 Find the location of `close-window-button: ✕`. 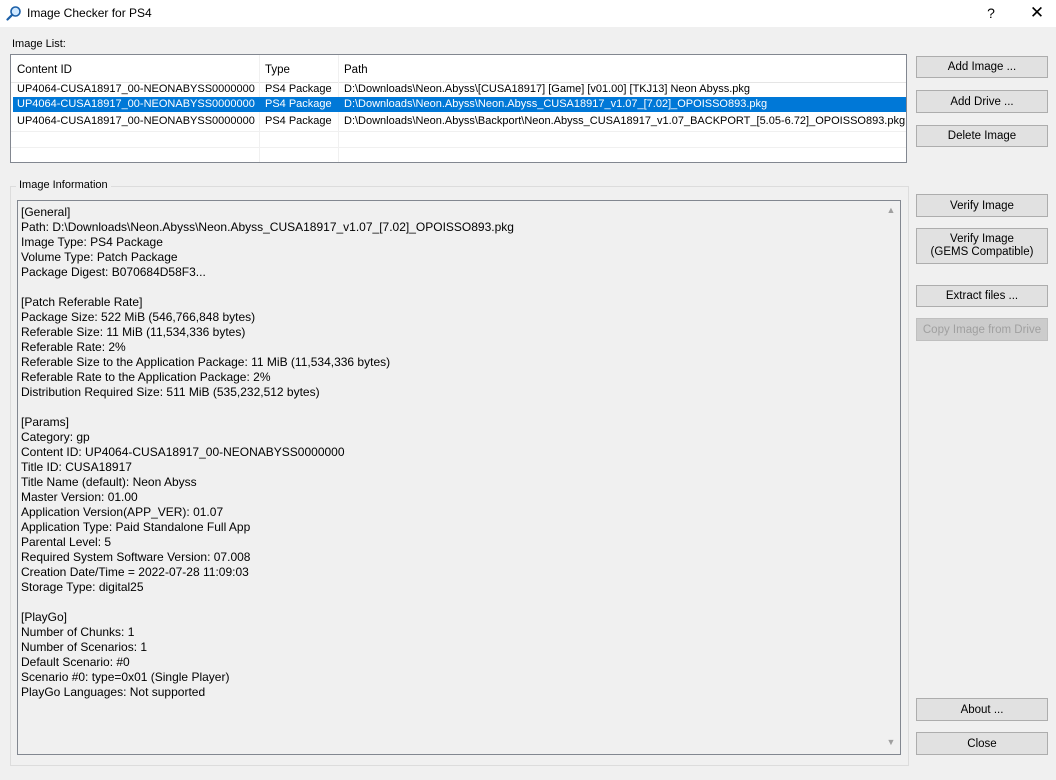

close-window-button: ✕ is located at coordinates (1035, 13).